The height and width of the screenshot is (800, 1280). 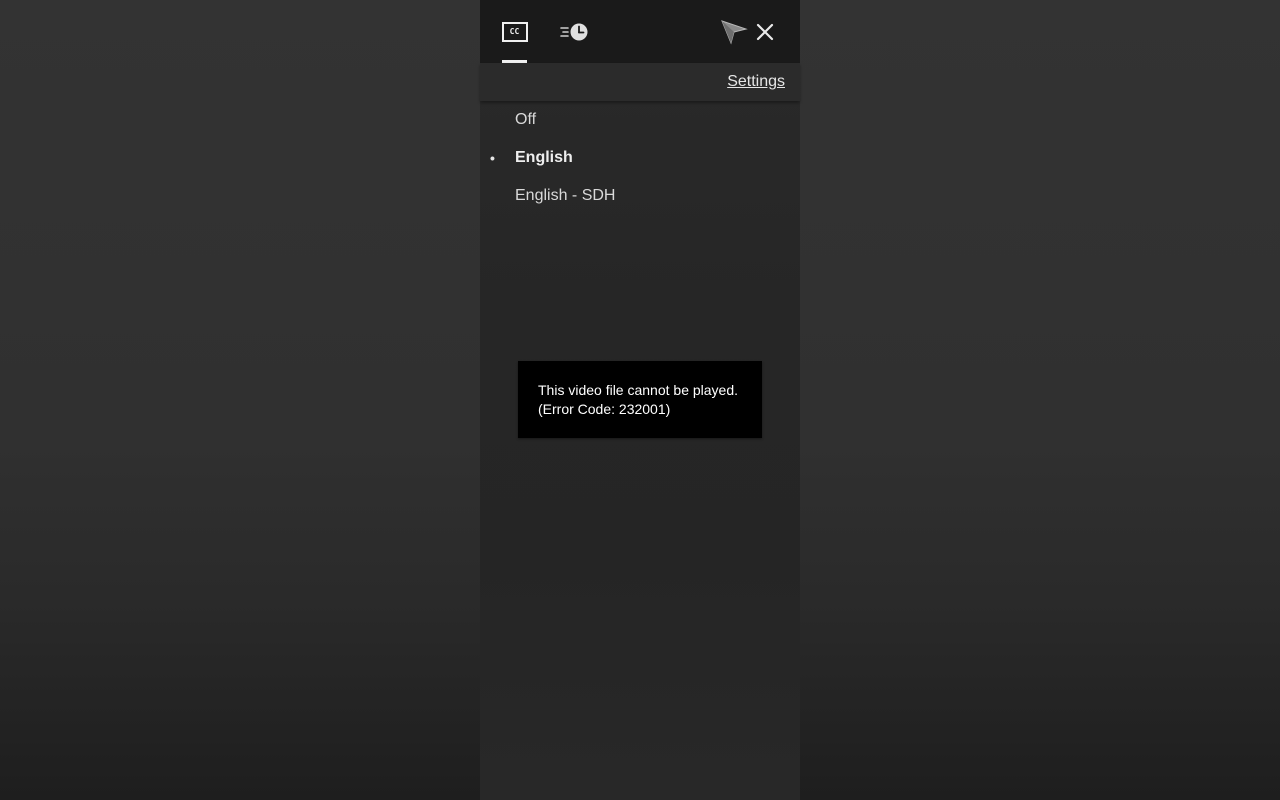 I want to click on language-label: Off, so click(x=526, y=119).